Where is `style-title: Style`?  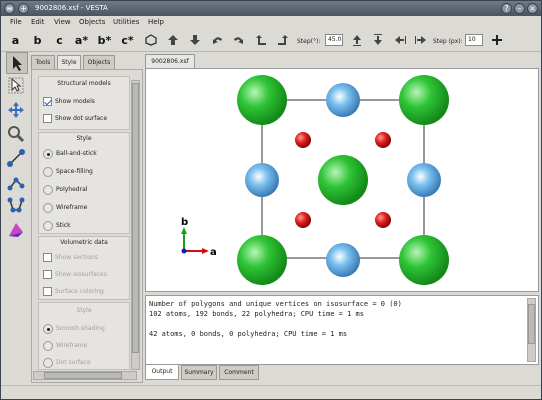
style-title: Style is located at coordinates (84, 138).